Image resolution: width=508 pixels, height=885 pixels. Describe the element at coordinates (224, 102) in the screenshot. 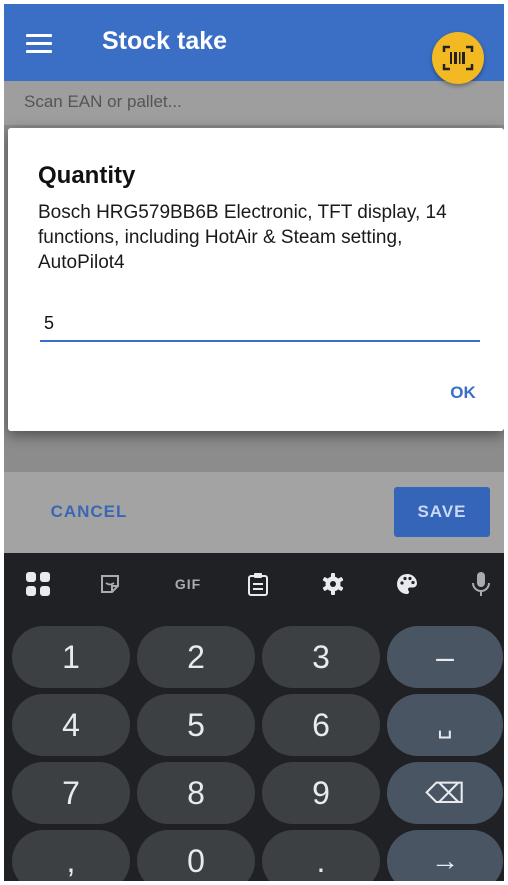

I see `scan-input` at that location.